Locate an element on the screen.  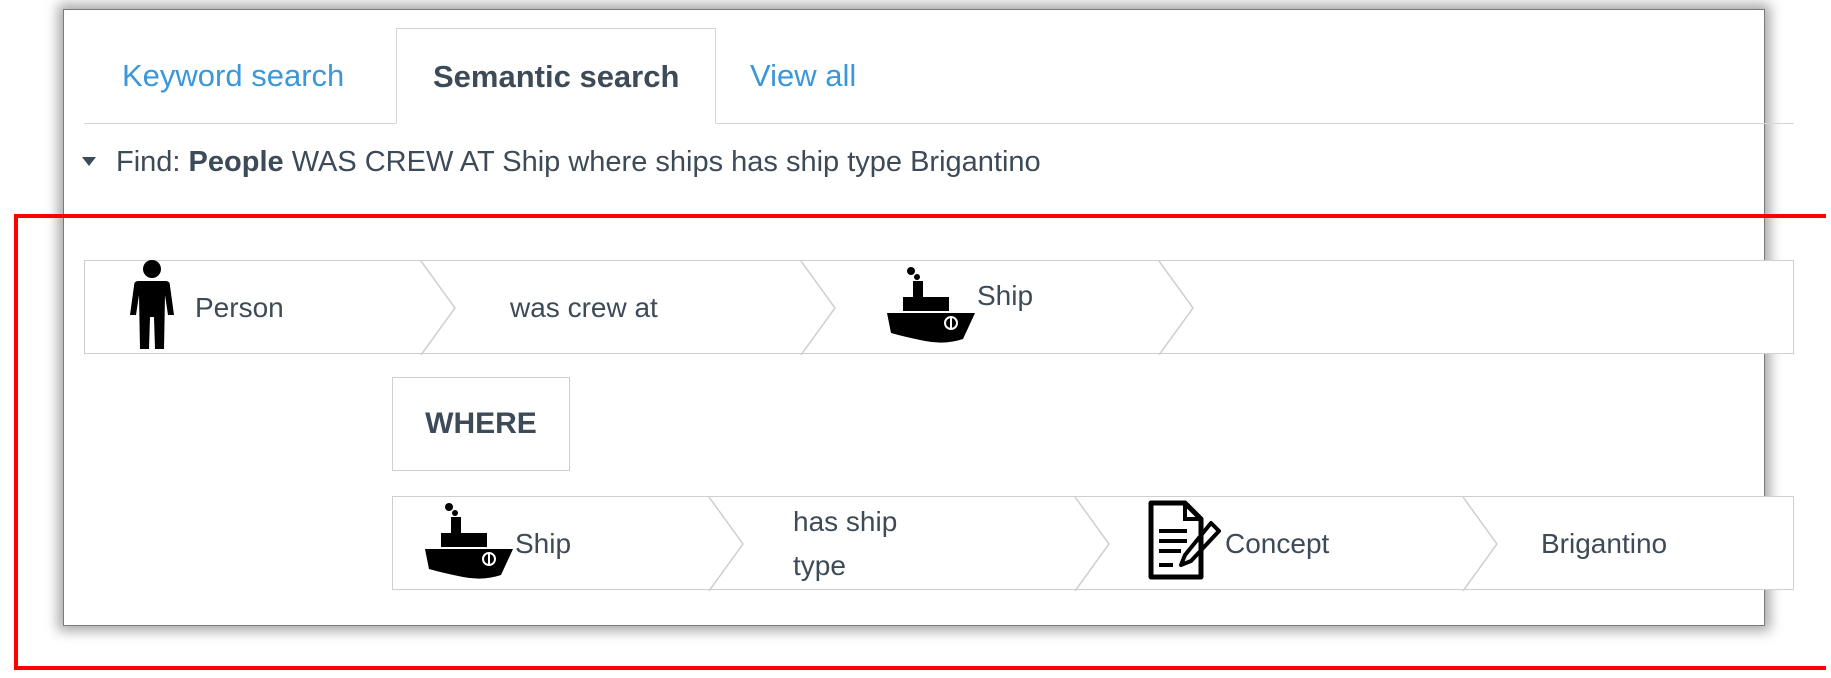
crumb-concept-label: Concept is located at coordinates (1277, 543).